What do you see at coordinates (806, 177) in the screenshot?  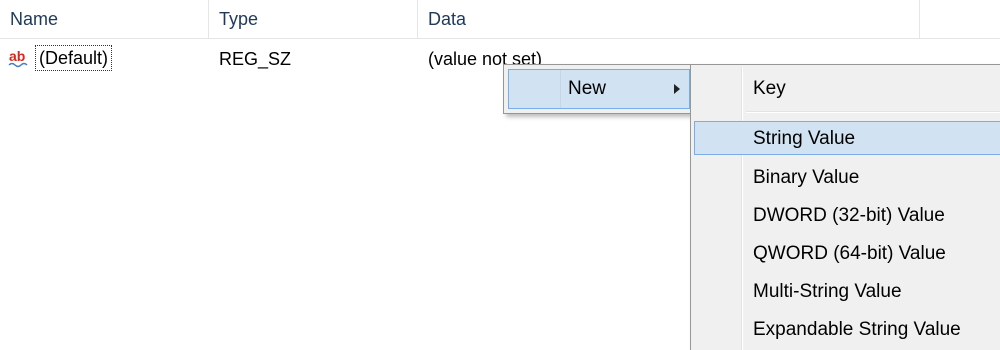 I see `submenu-item-label: Binary Value` at bounding box center [806, 177].